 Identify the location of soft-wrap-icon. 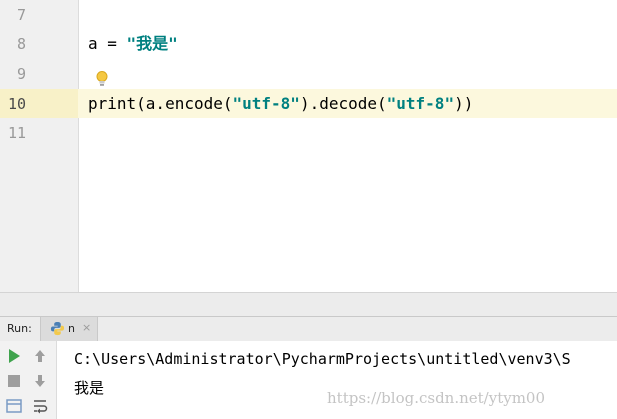
(40, 406).